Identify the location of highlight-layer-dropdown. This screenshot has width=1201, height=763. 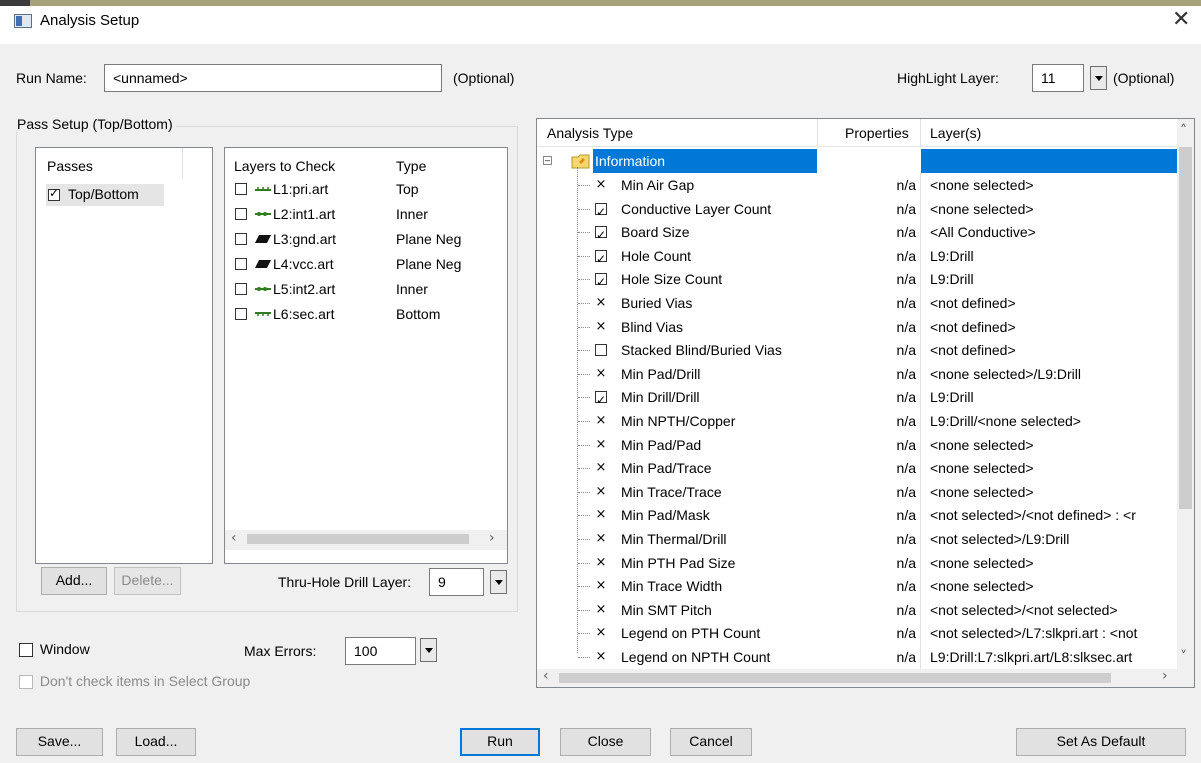
(1098, 78).